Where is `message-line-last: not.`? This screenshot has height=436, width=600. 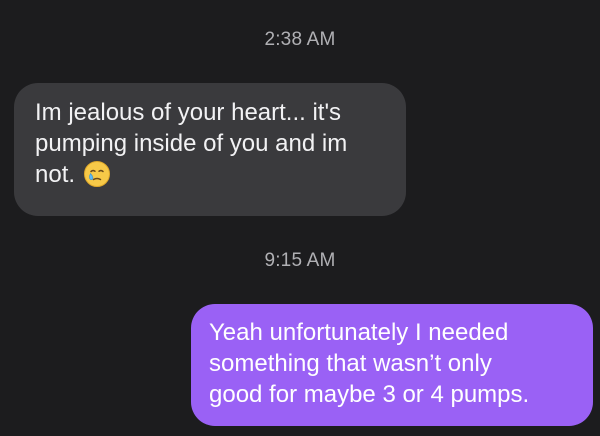 message-line-last: not. is located at coordinates (210, 174).